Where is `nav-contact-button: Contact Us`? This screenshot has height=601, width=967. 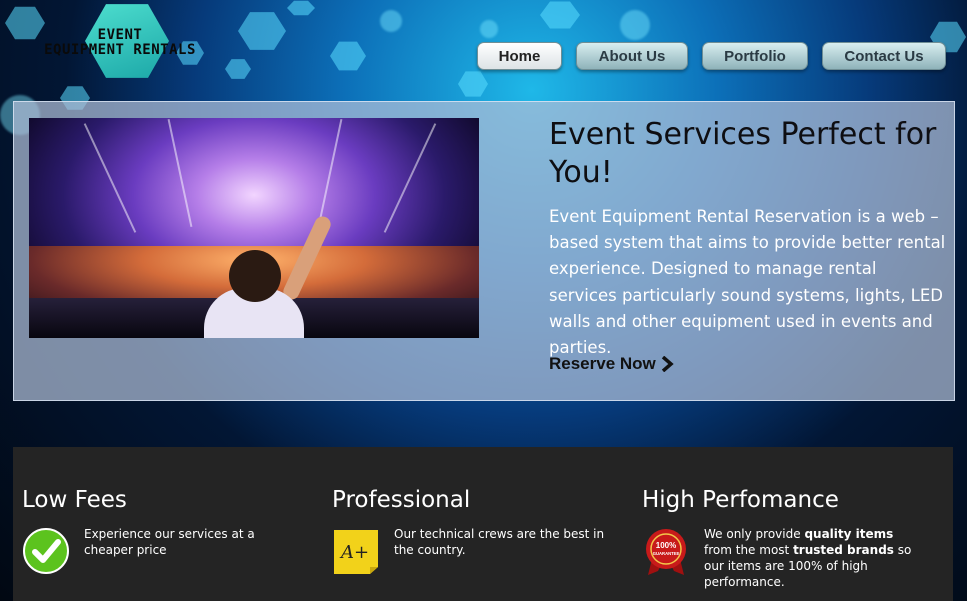 nav-contact-button: Contact Us is located at coordinates (884, 56).